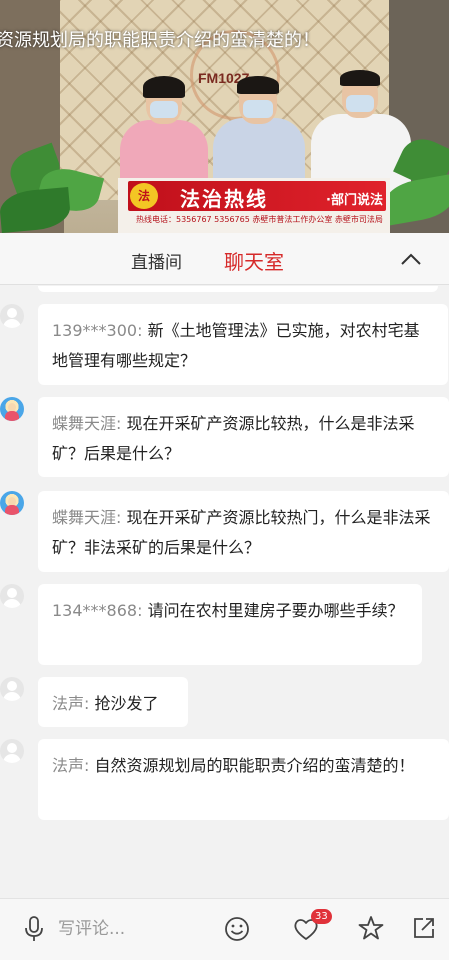  I want to click on tab-live-room: 直播间, so click(156, 260).